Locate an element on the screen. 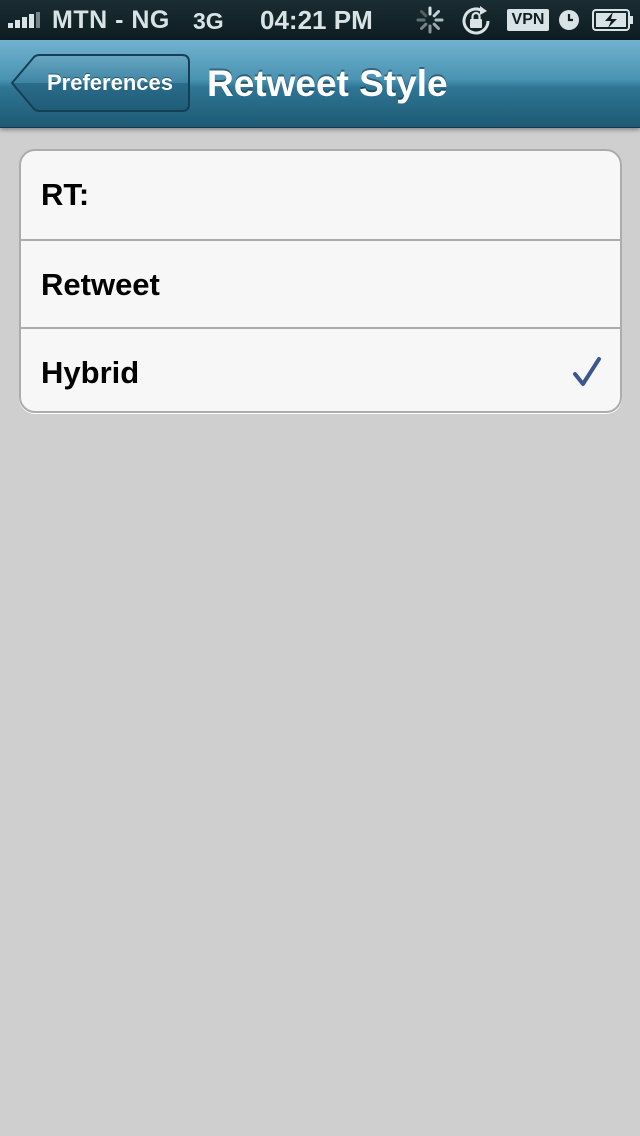 Image resolution: width=640 pixels, height=1136 pixels. option-label: Retweet is located at coordinates (100, 284).